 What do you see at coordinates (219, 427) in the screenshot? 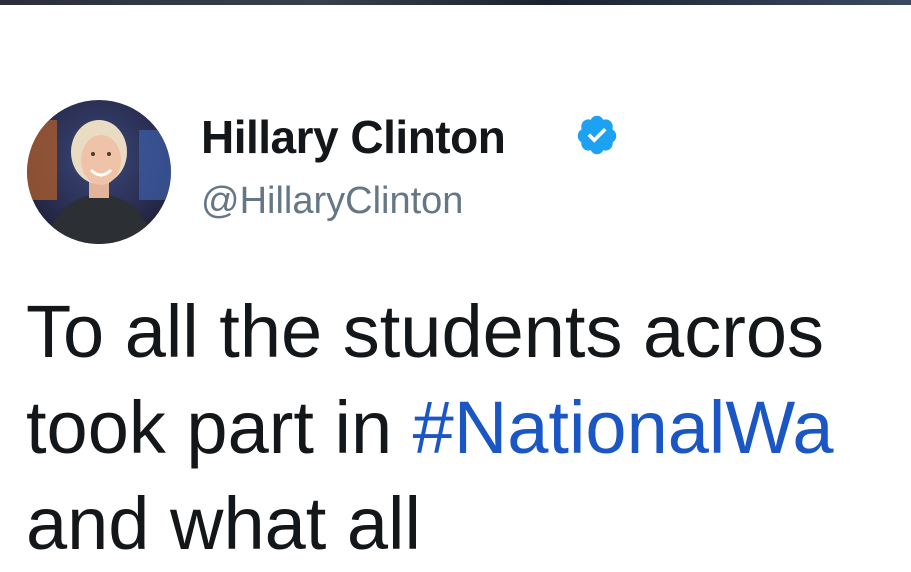
I see `tweet-line-2-text: took part in` at bounding box center [219, 427].